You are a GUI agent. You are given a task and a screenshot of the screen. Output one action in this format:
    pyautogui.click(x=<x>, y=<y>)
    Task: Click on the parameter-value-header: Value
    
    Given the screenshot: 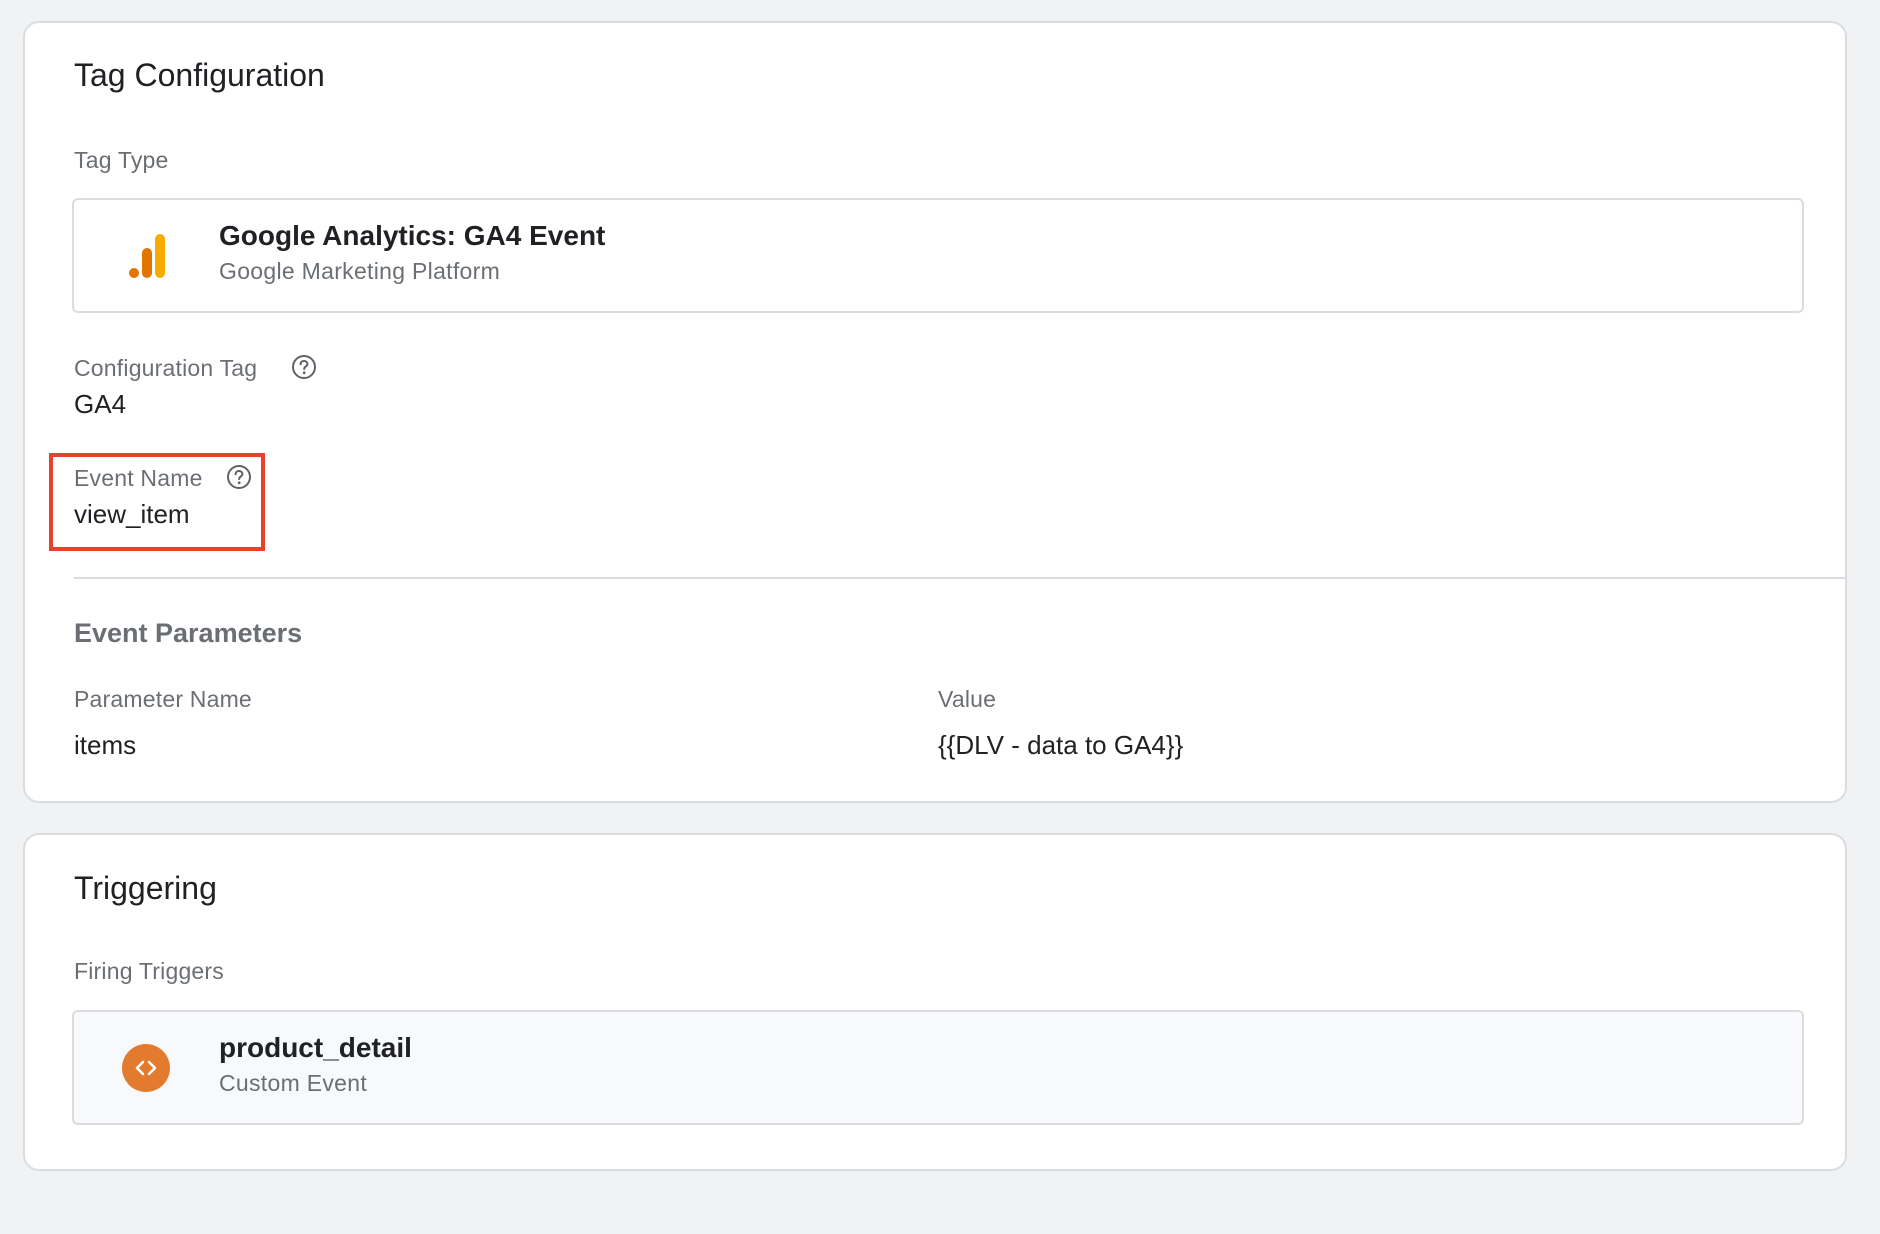 What is the action you would take?
    pyautogui.click(x=967, y=699)
    